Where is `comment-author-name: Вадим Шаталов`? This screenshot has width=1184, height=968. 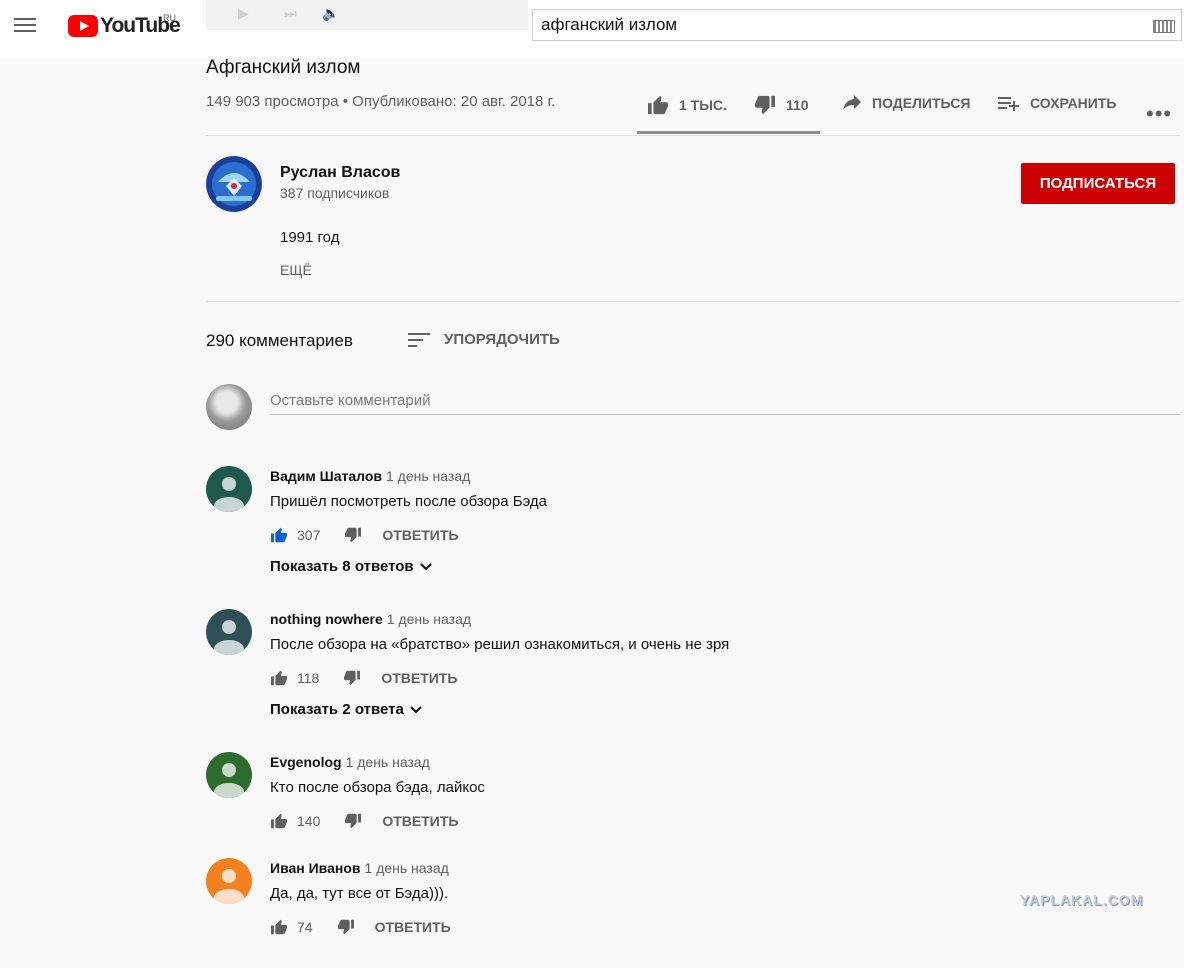 comment-author-name: Вадим Шаталов is located at coordinates (326, 476).